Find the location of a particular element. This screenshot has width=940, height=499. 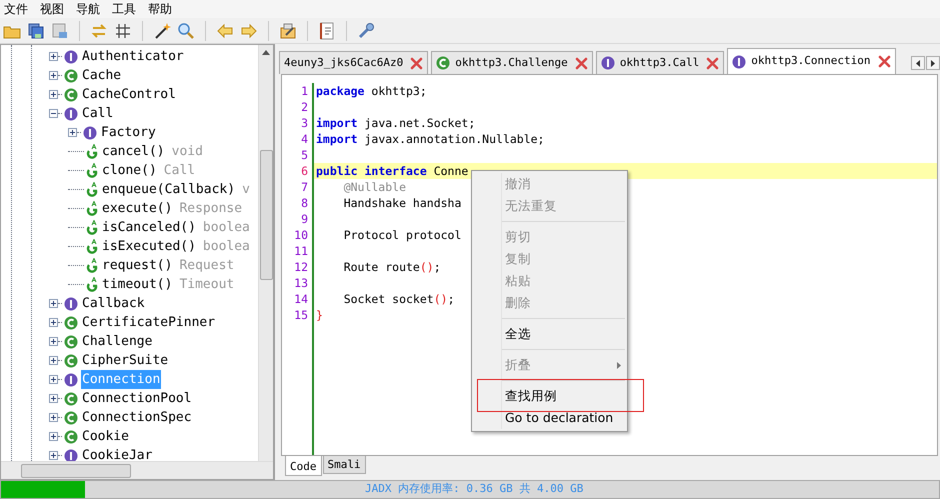

tree-item: enqueue(Callback) is located at coordinates (168, 190).